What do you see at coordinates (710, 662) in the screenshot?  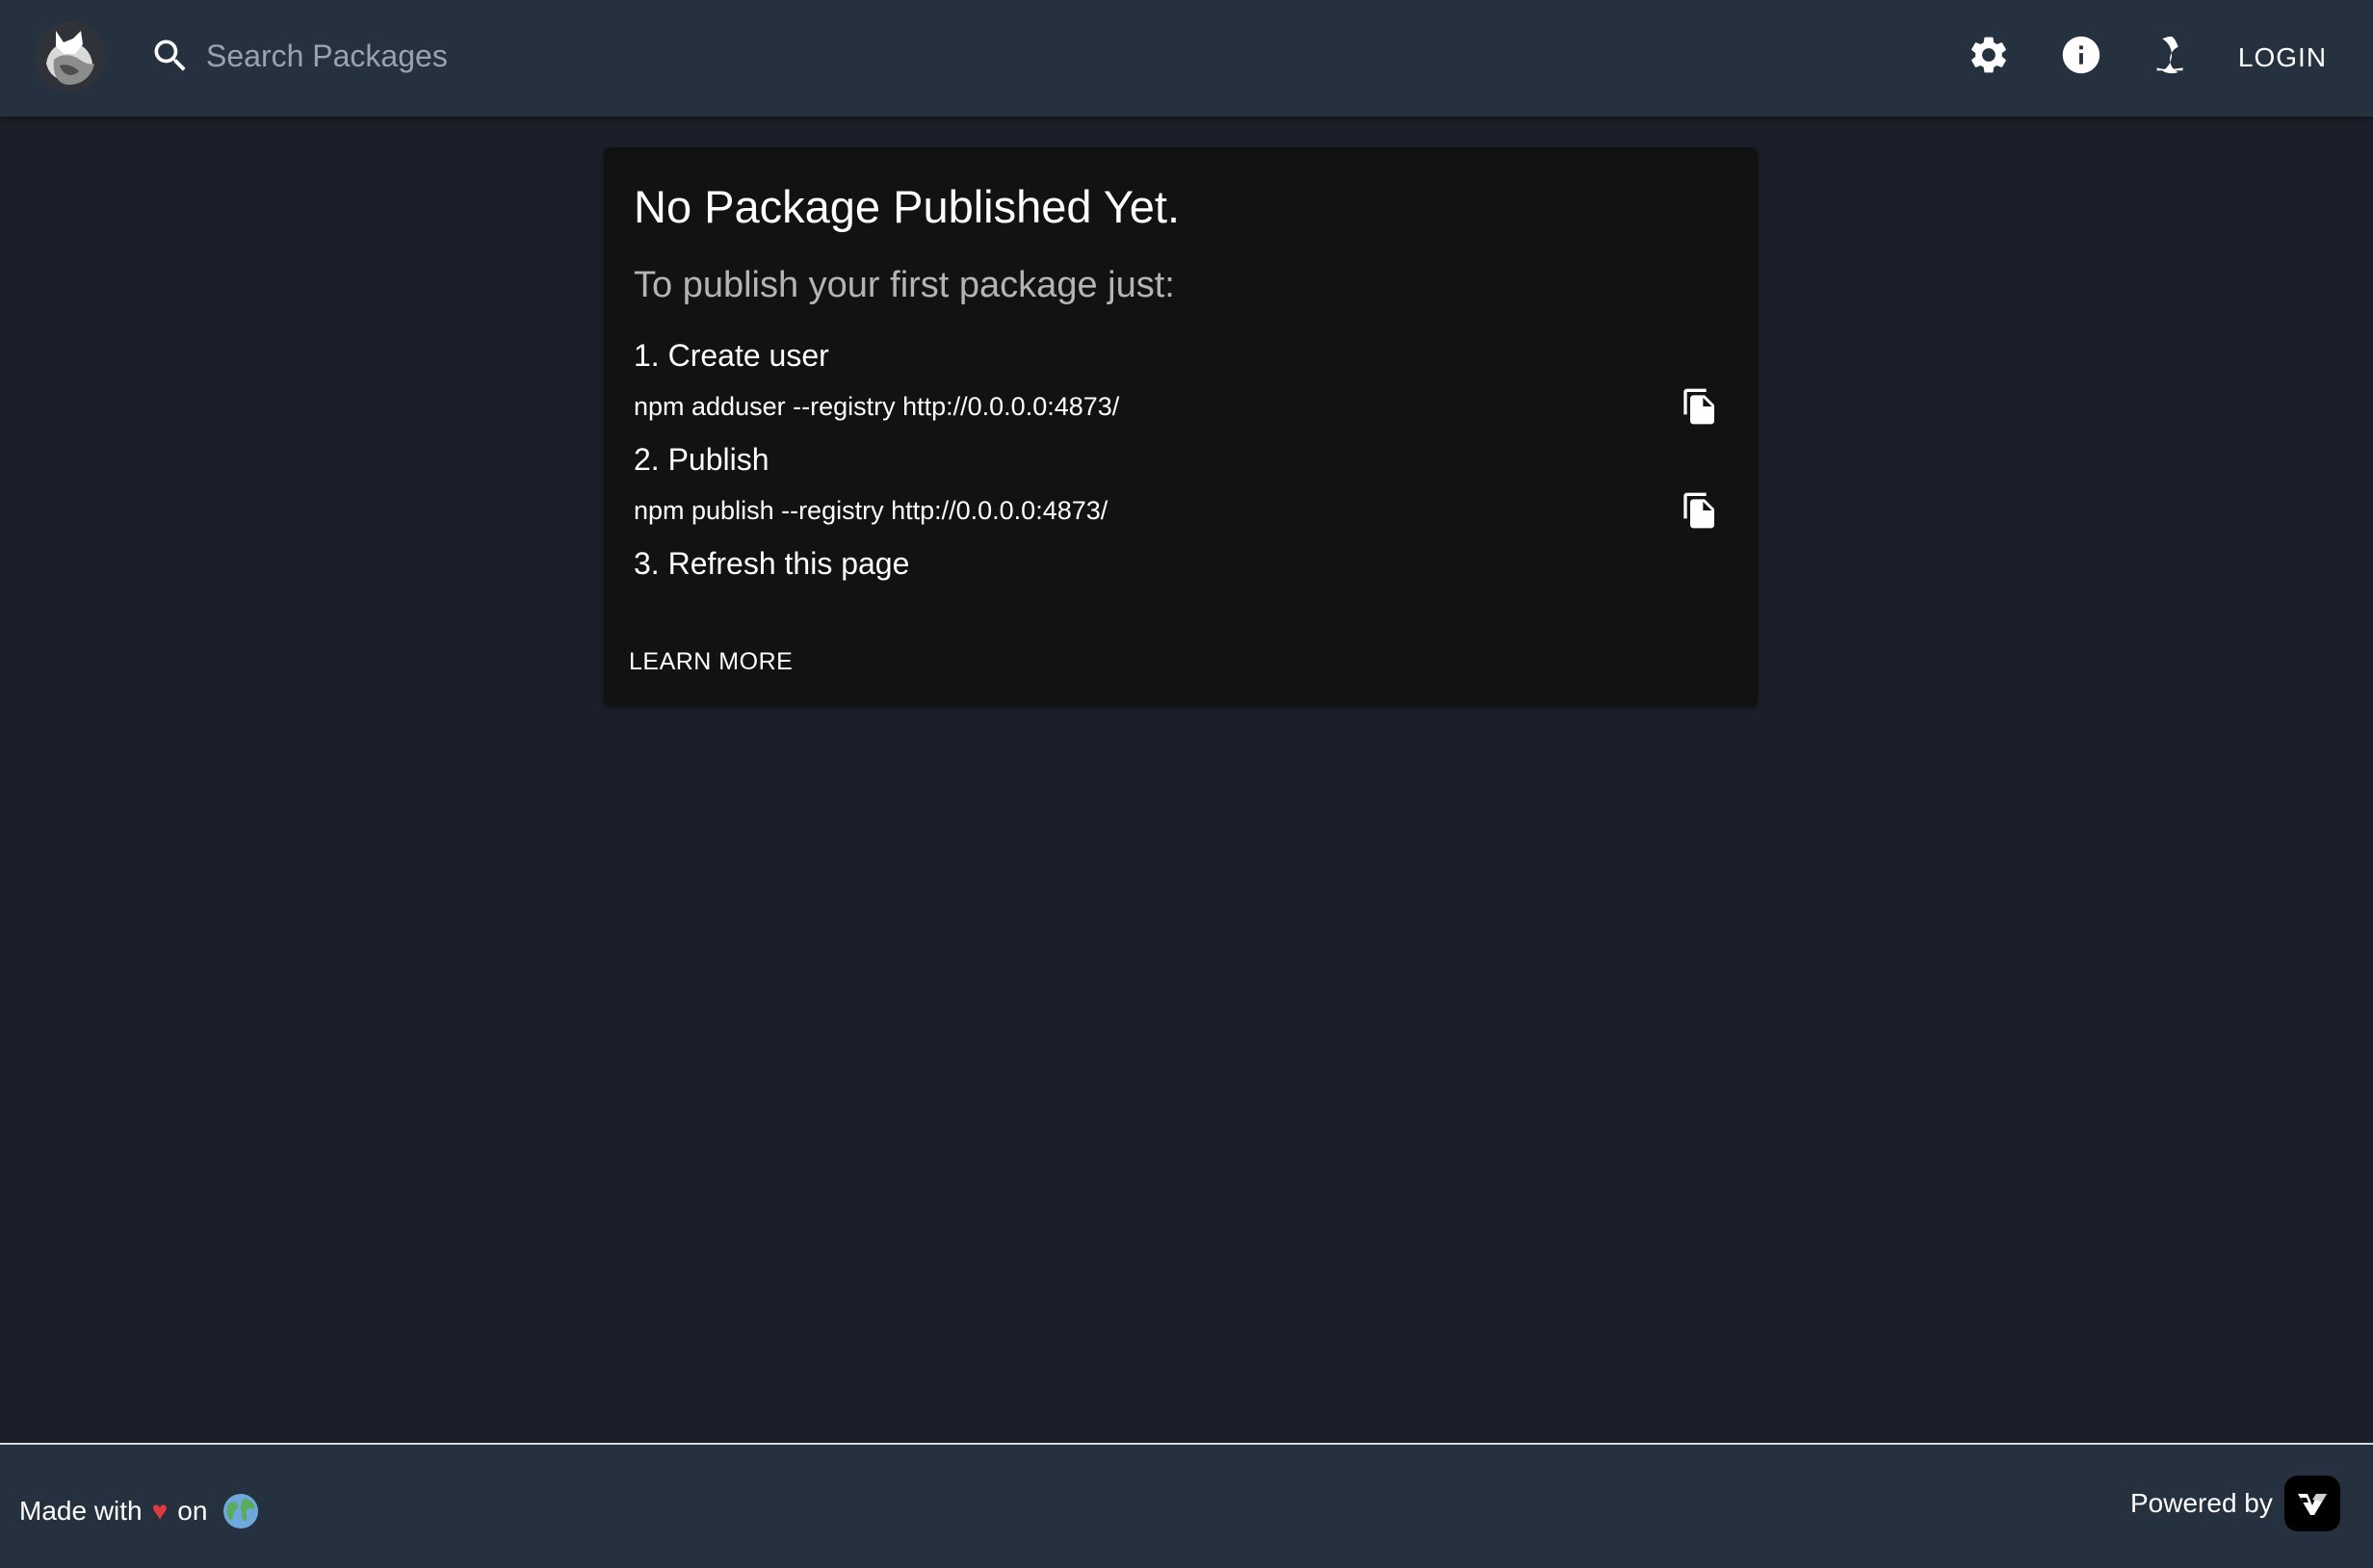 I see `learn-more-button: LEARN MORE` at bounding box center [710, 662].